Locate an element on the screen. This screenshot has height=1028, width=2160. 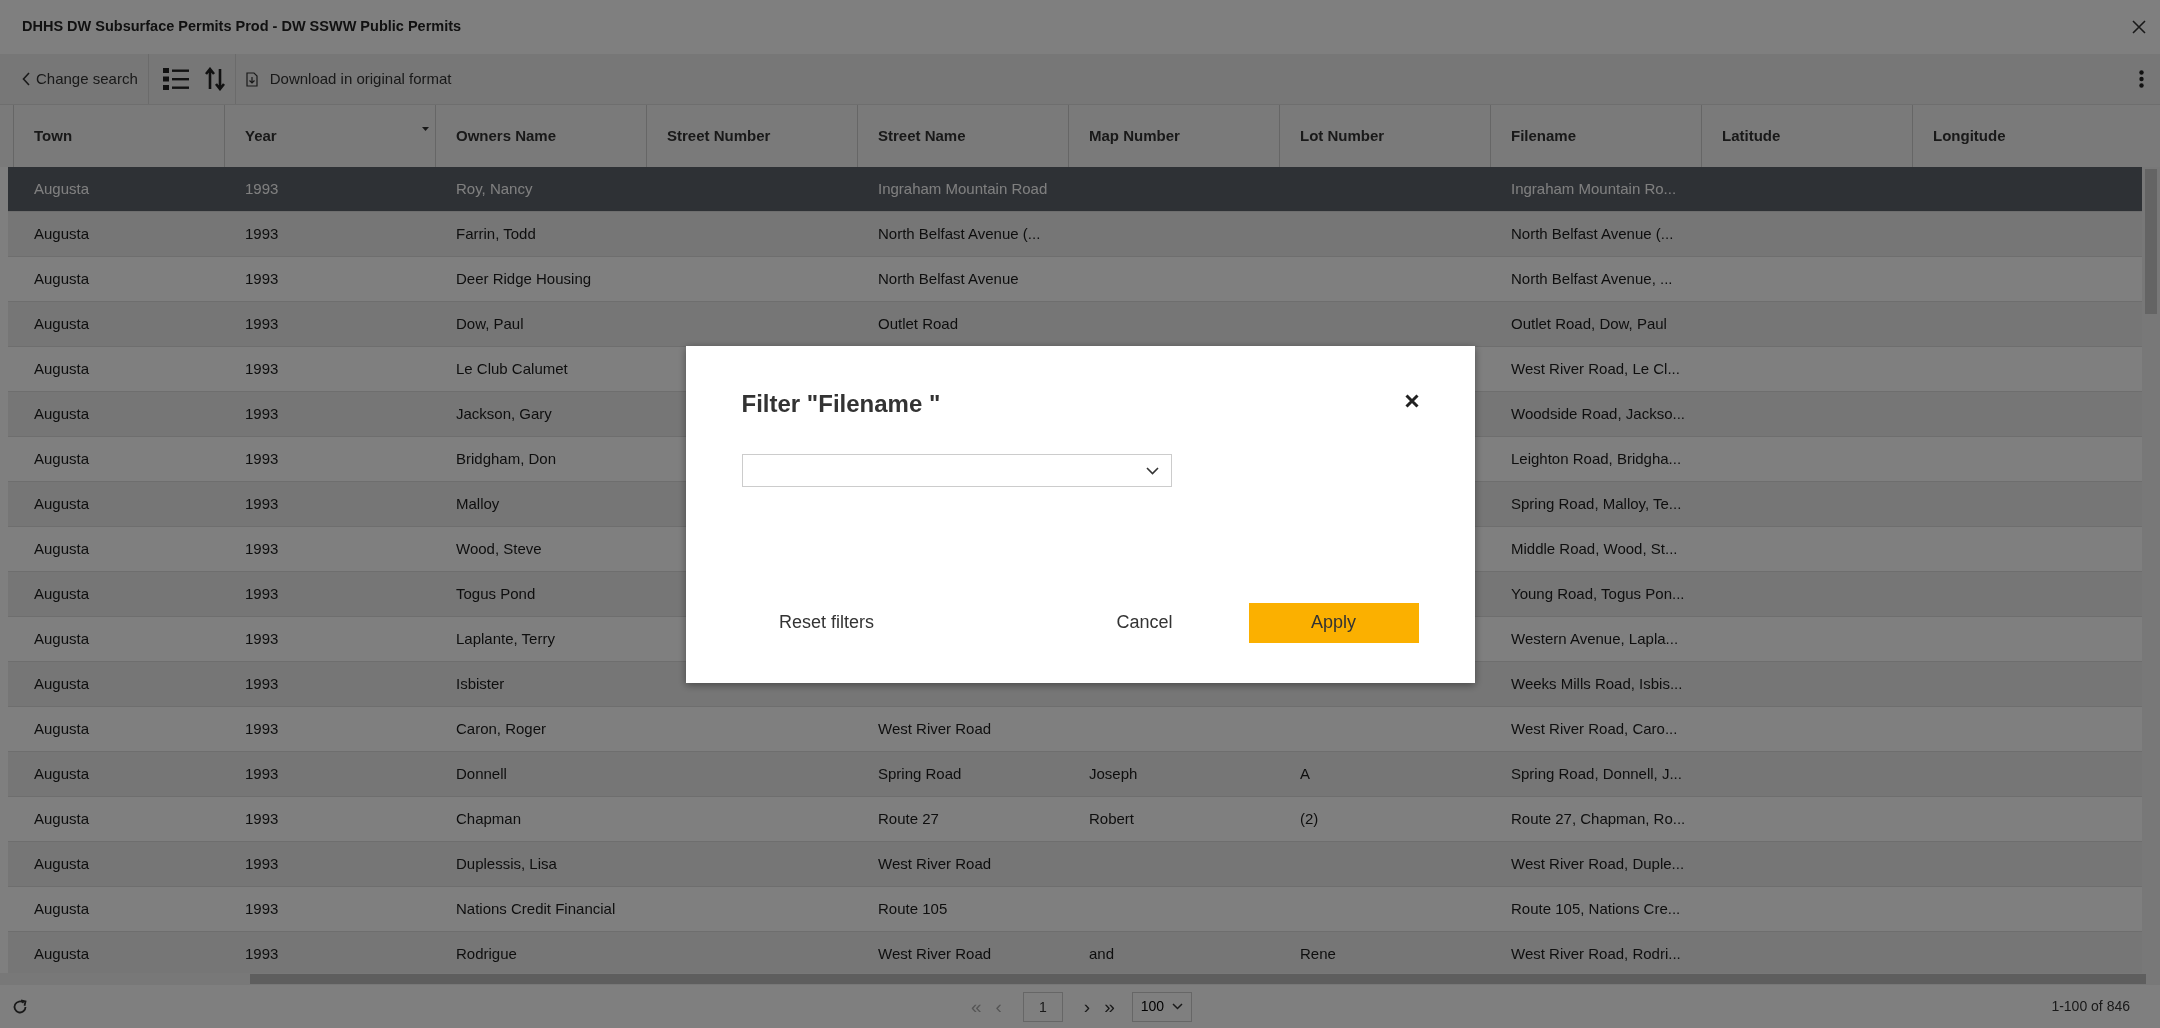
table-cell-text: Le Club Calumet is located at coordinates (512, 368).